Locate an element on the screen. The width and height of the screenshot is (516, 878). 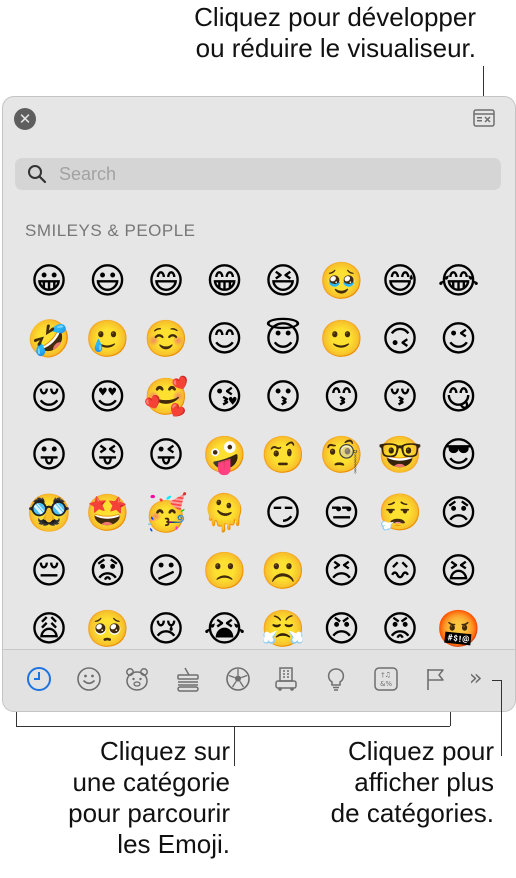
section-title: SMILEYS & PEOPLE is located at coordinates (110, 230).